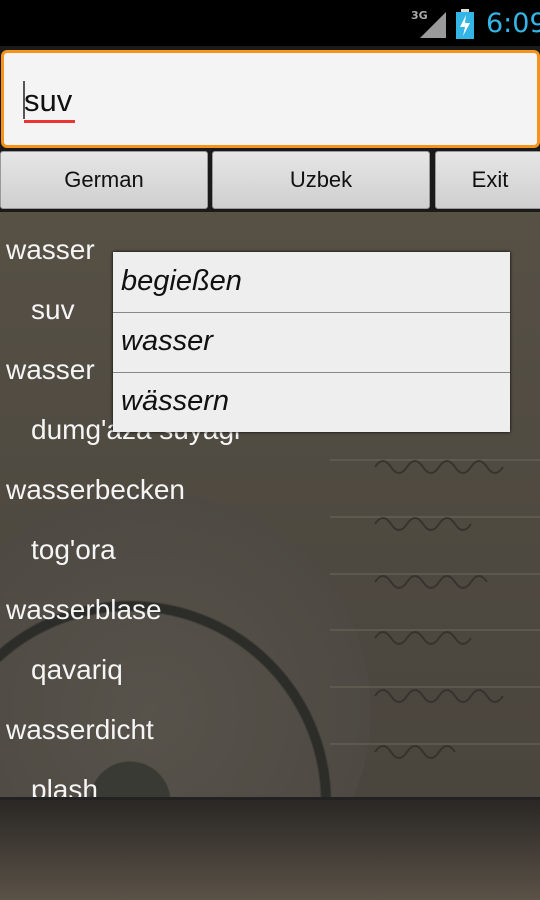 This screenshot has height=900, width=540. I want to click on battery-charging-icon, so click(465, 24).